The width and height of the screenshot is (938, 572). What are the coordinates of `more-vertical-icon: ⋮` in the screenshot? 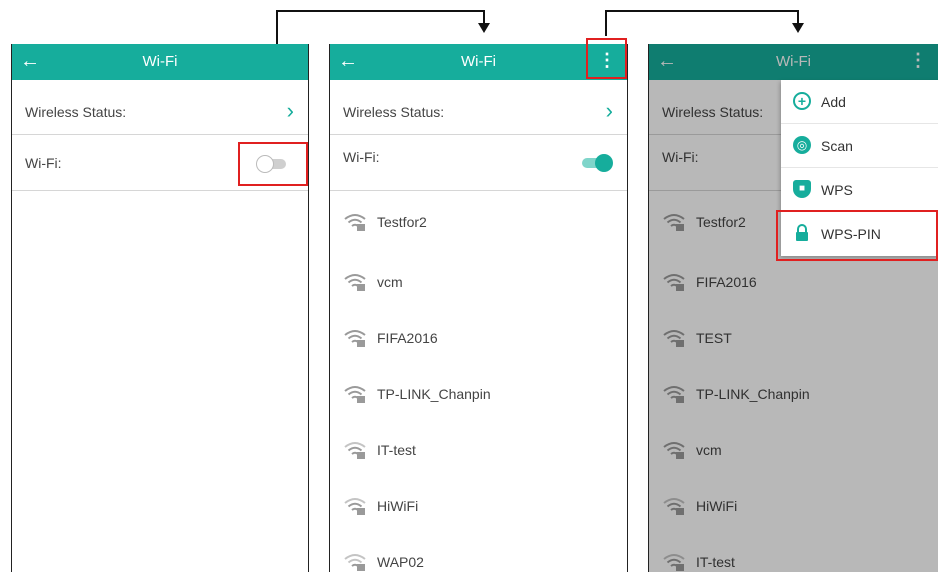 It's located at (918, 60).